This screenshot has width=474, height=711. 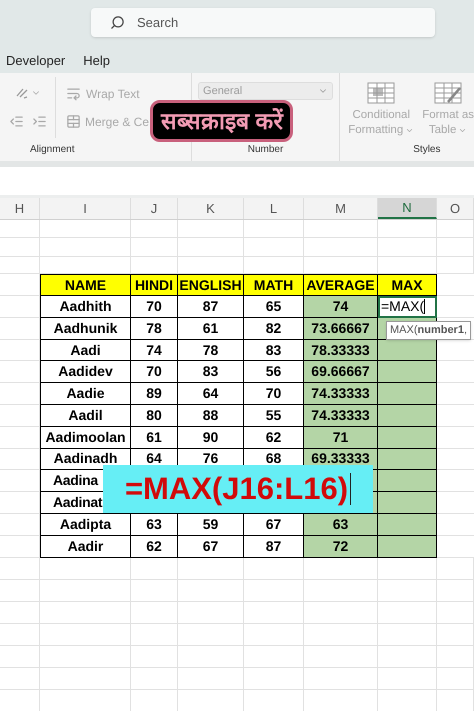 What do you see at coordinates (85, 208) in the screenshot?
I see `column-header: I` at bounding box center [85, 208].